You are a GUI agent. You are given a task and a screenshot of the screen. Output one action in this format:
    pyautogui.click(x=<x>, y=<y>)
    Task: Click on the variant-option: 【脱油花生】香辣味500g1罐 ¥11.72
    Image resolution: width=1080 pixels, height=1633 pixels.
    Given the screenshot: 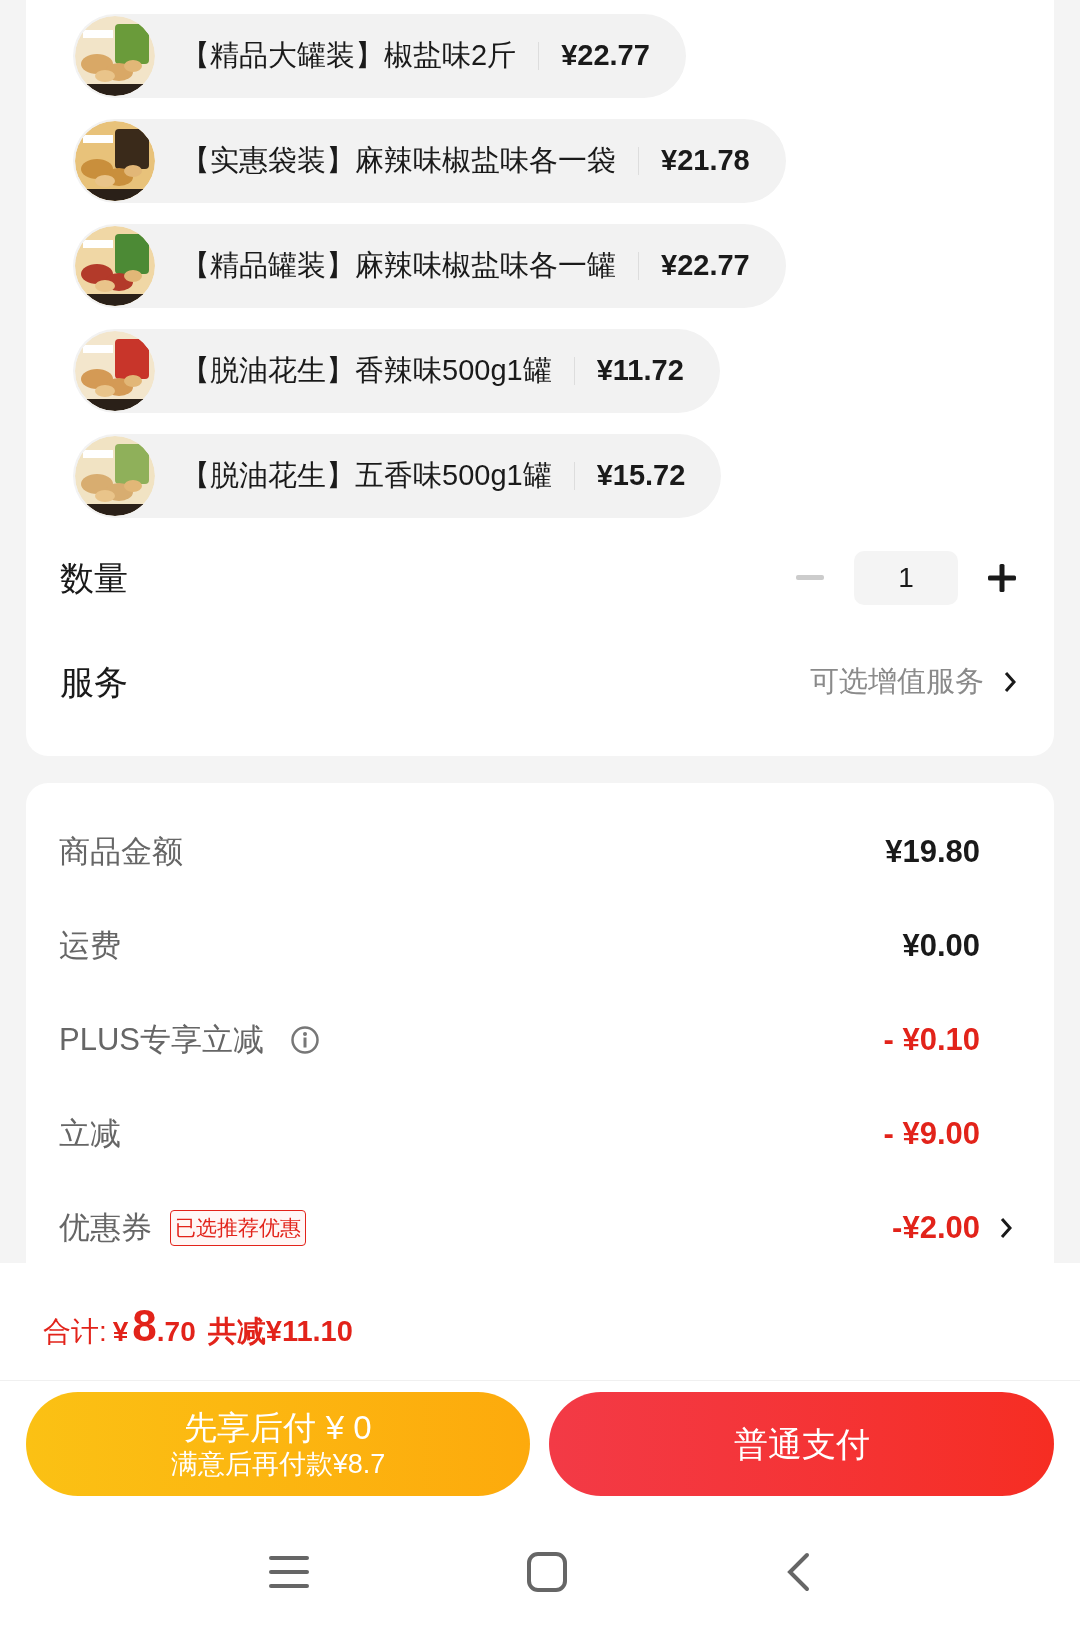 What is the action you would take?
    pyautogui.click(x=396, y=371)
    